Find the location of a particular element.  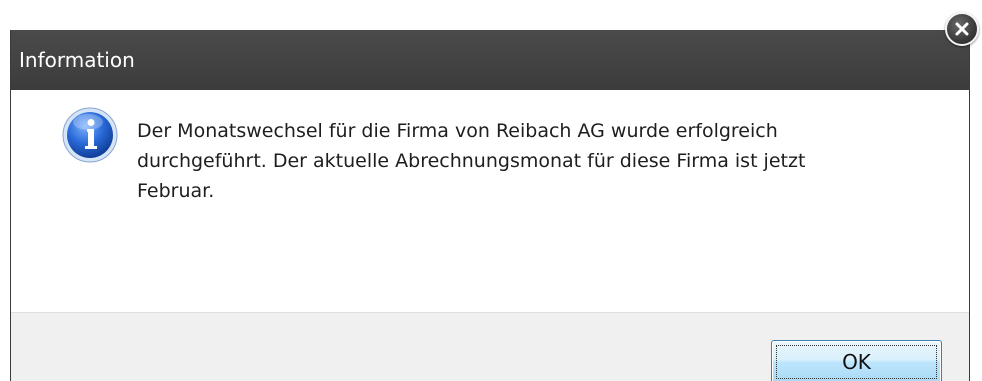

ok-button-label: OK is located at coordinates (856, 362).